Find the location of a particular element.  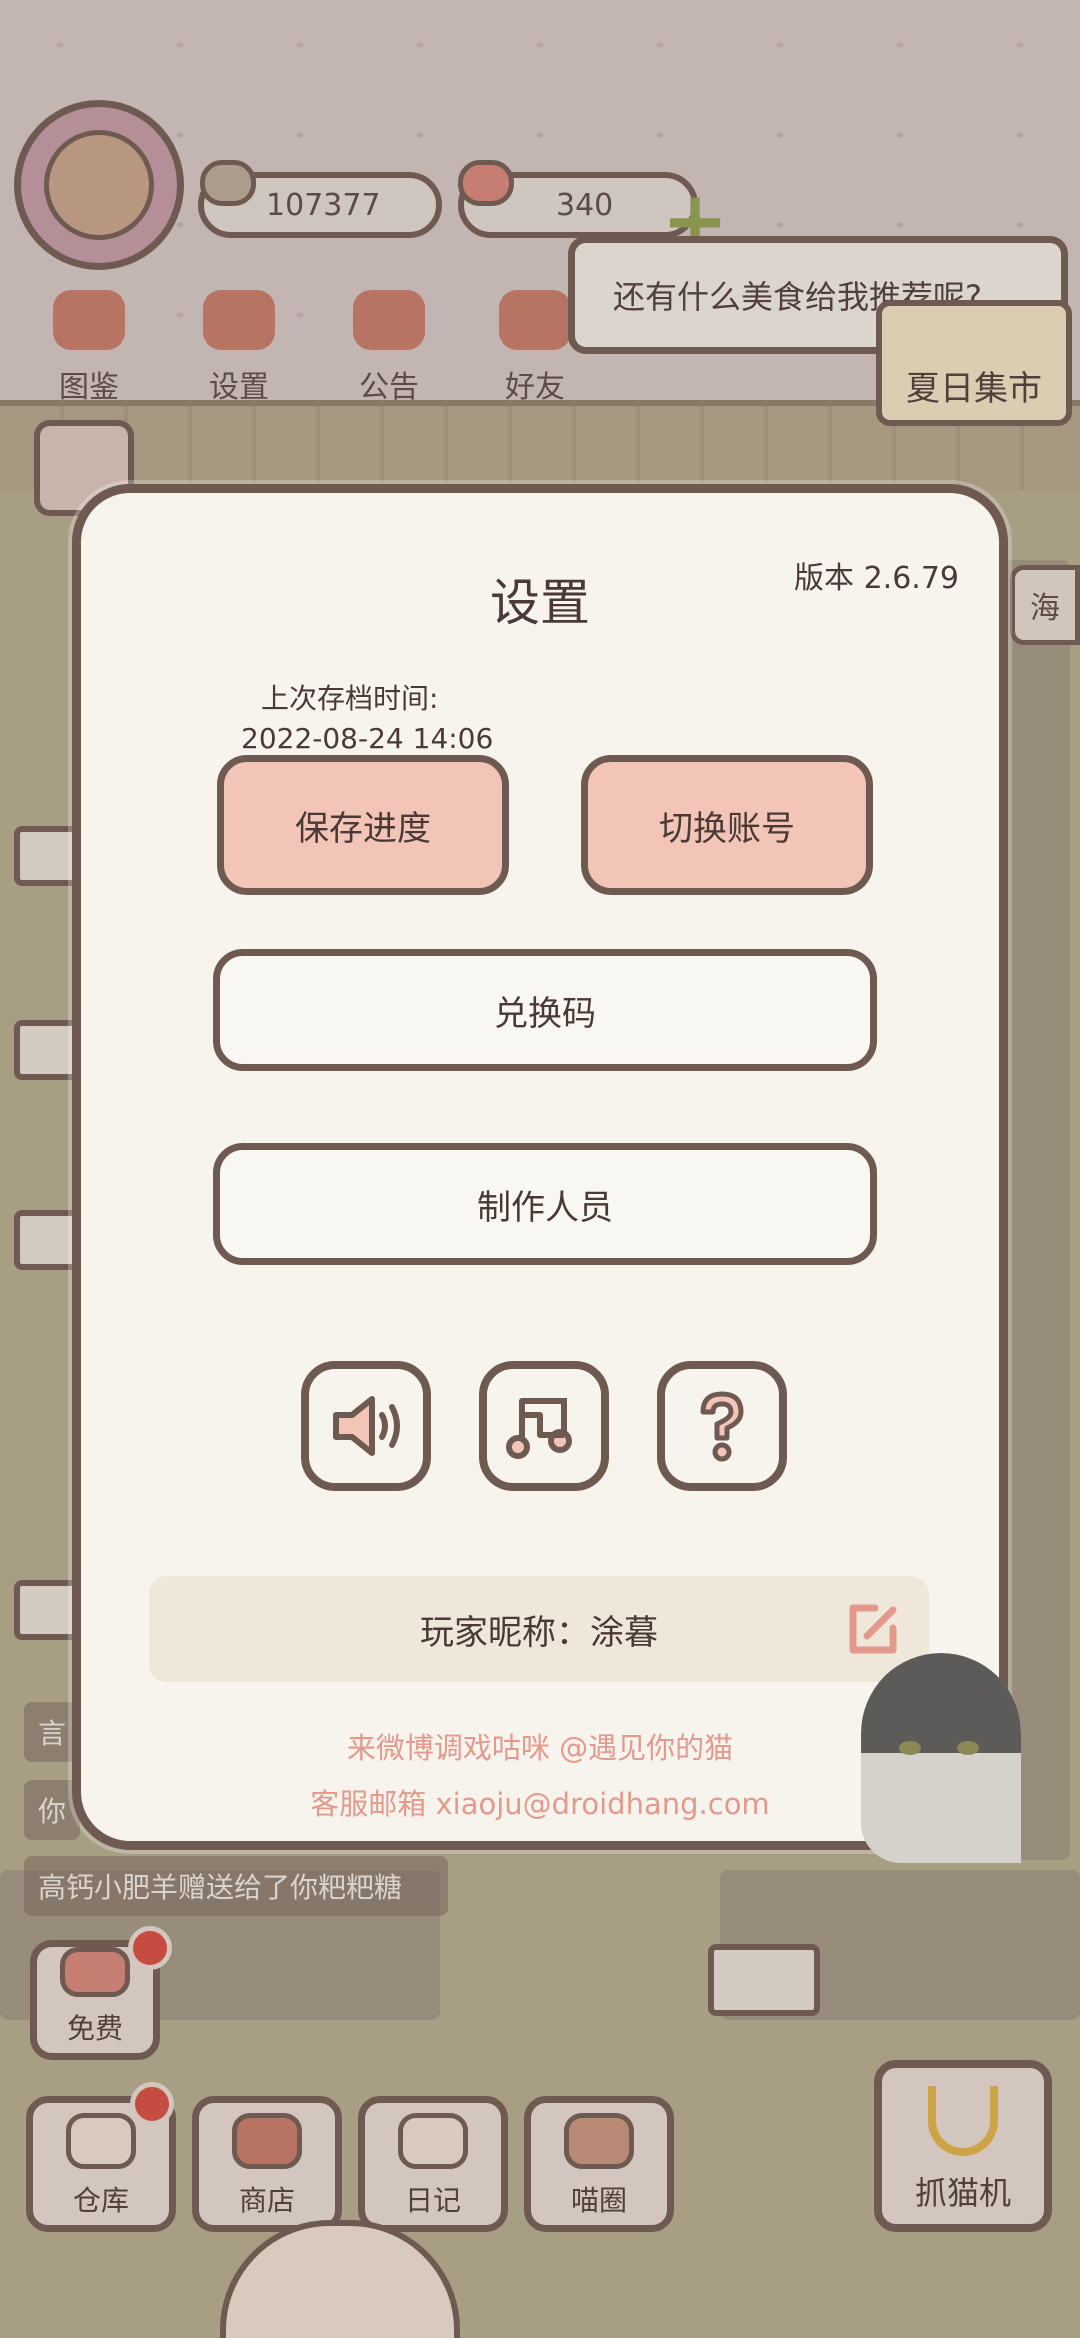

switch-account-label: 切换账号 is located at coordinates (727, 828).